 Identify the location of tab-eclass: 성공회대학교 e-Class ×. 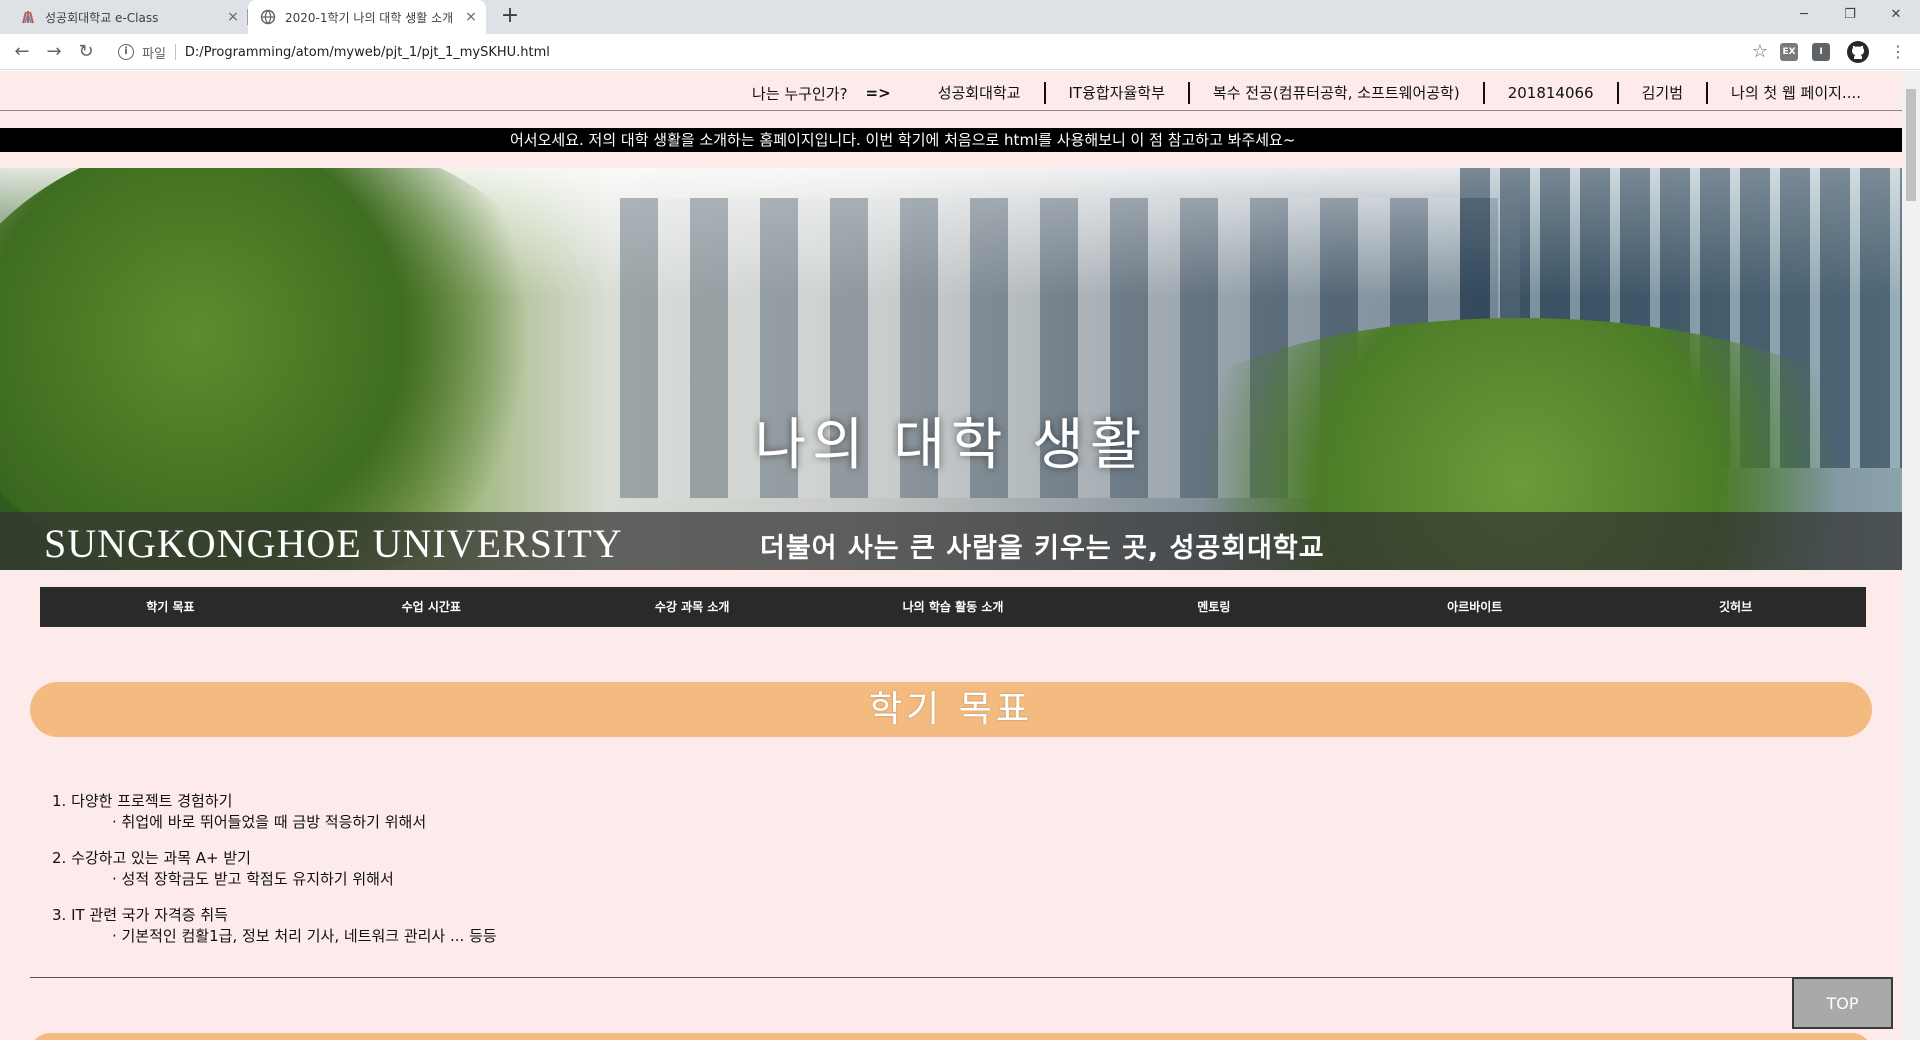
(130, 17).